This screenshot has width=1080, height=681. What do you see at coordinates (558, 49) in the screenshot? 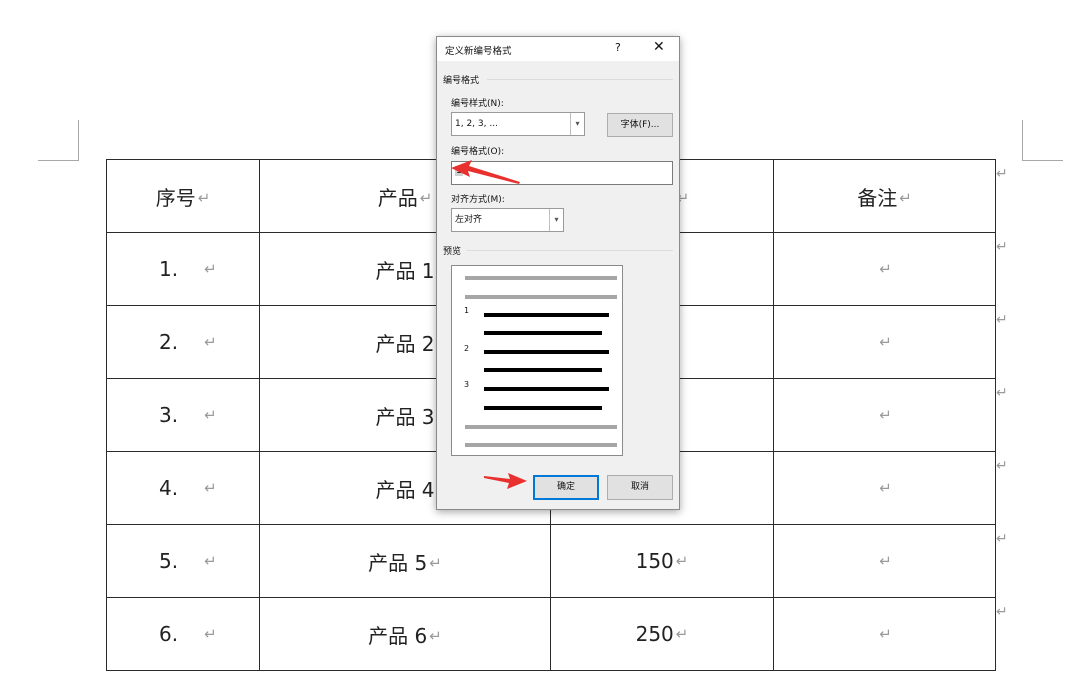
I see `dialog-titlebar: 定义新编号格式 ? ✕` at bounding box center [558, 49].